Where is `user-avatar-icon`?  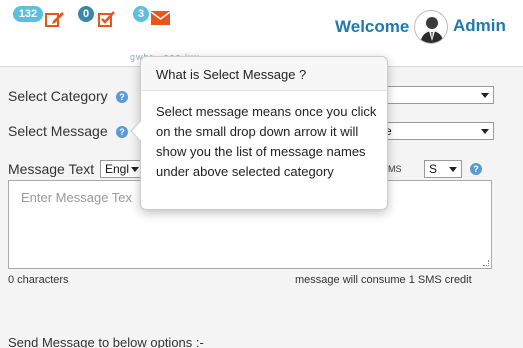 user-avatar-icon is located at coordinates (432, 30).